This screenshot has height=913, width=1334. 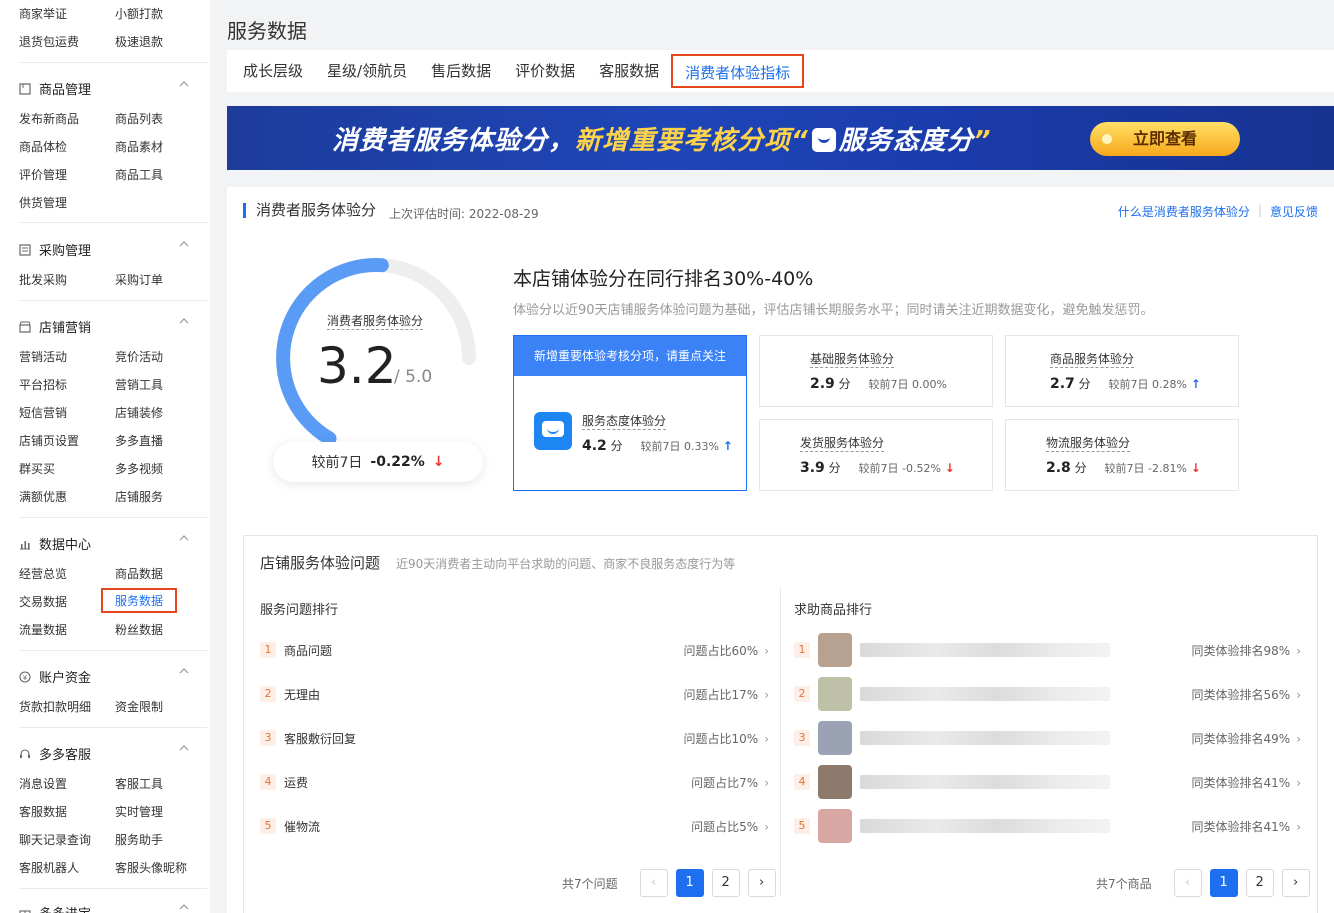 What do you see at coordinates (876, 371) in the screenshot?
I see `metric-card-basic-service: 基础服务体验分 2.9 分 较前7日 0.00%` at bounding box center [876, 371].